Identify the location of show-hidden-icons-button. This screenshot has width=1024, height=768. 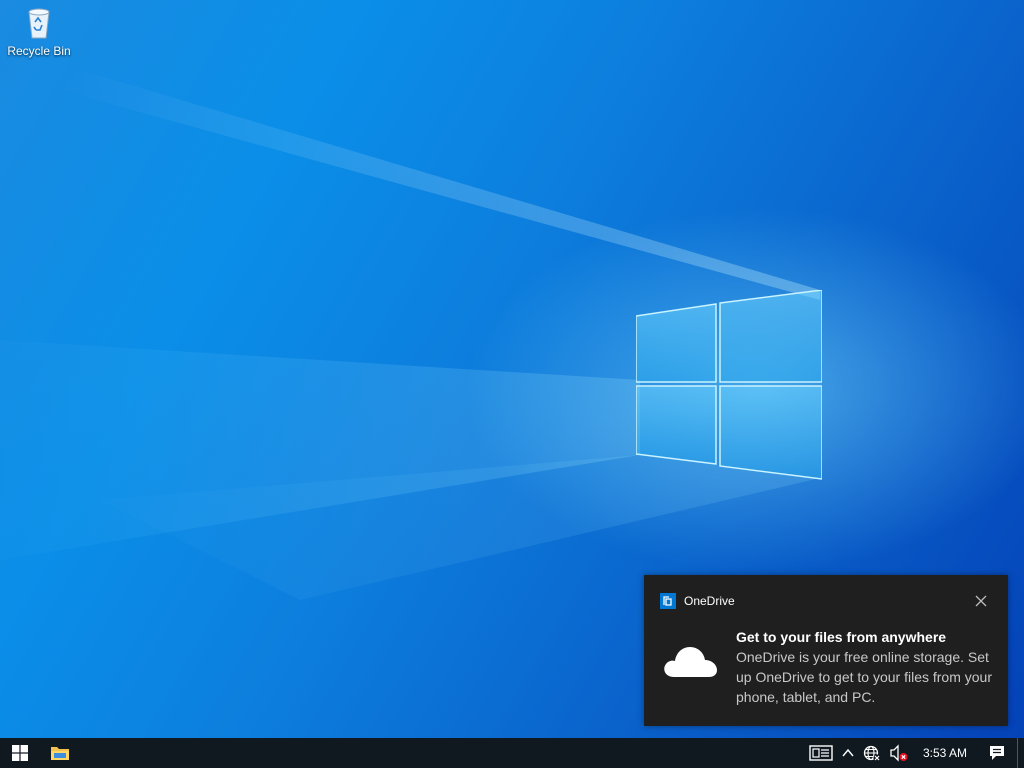
(848, 753).